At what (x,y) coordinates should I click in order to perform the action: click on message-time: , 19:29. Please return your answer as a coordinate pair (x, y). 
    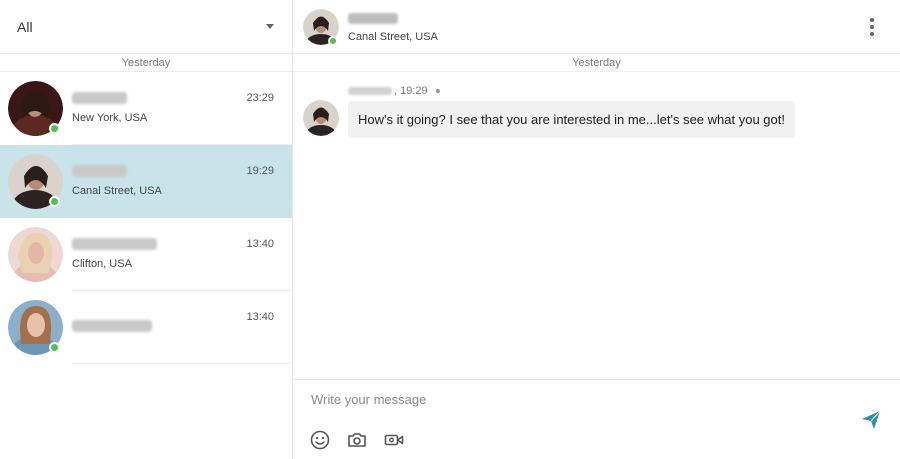
    Looking at the image, I should click on (411, 91).